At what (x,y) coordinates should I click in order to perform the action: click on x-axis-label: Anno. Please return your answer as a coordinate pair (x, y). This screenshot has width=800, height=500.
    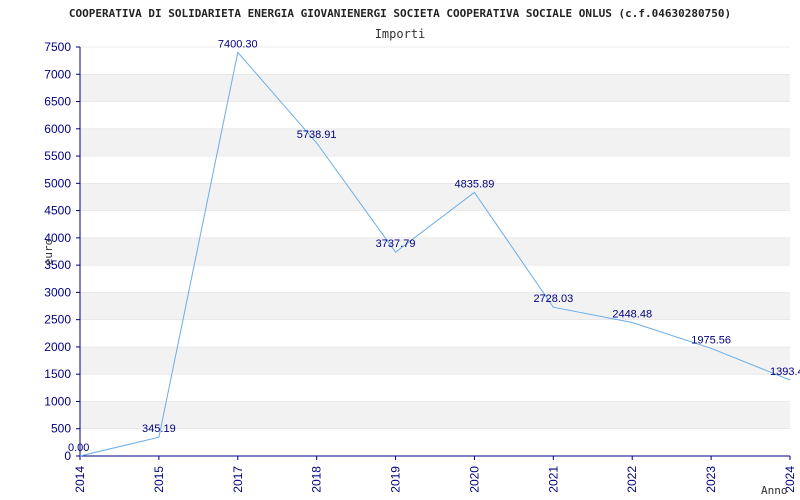
    Looking at the image, I should click on (774, 490).